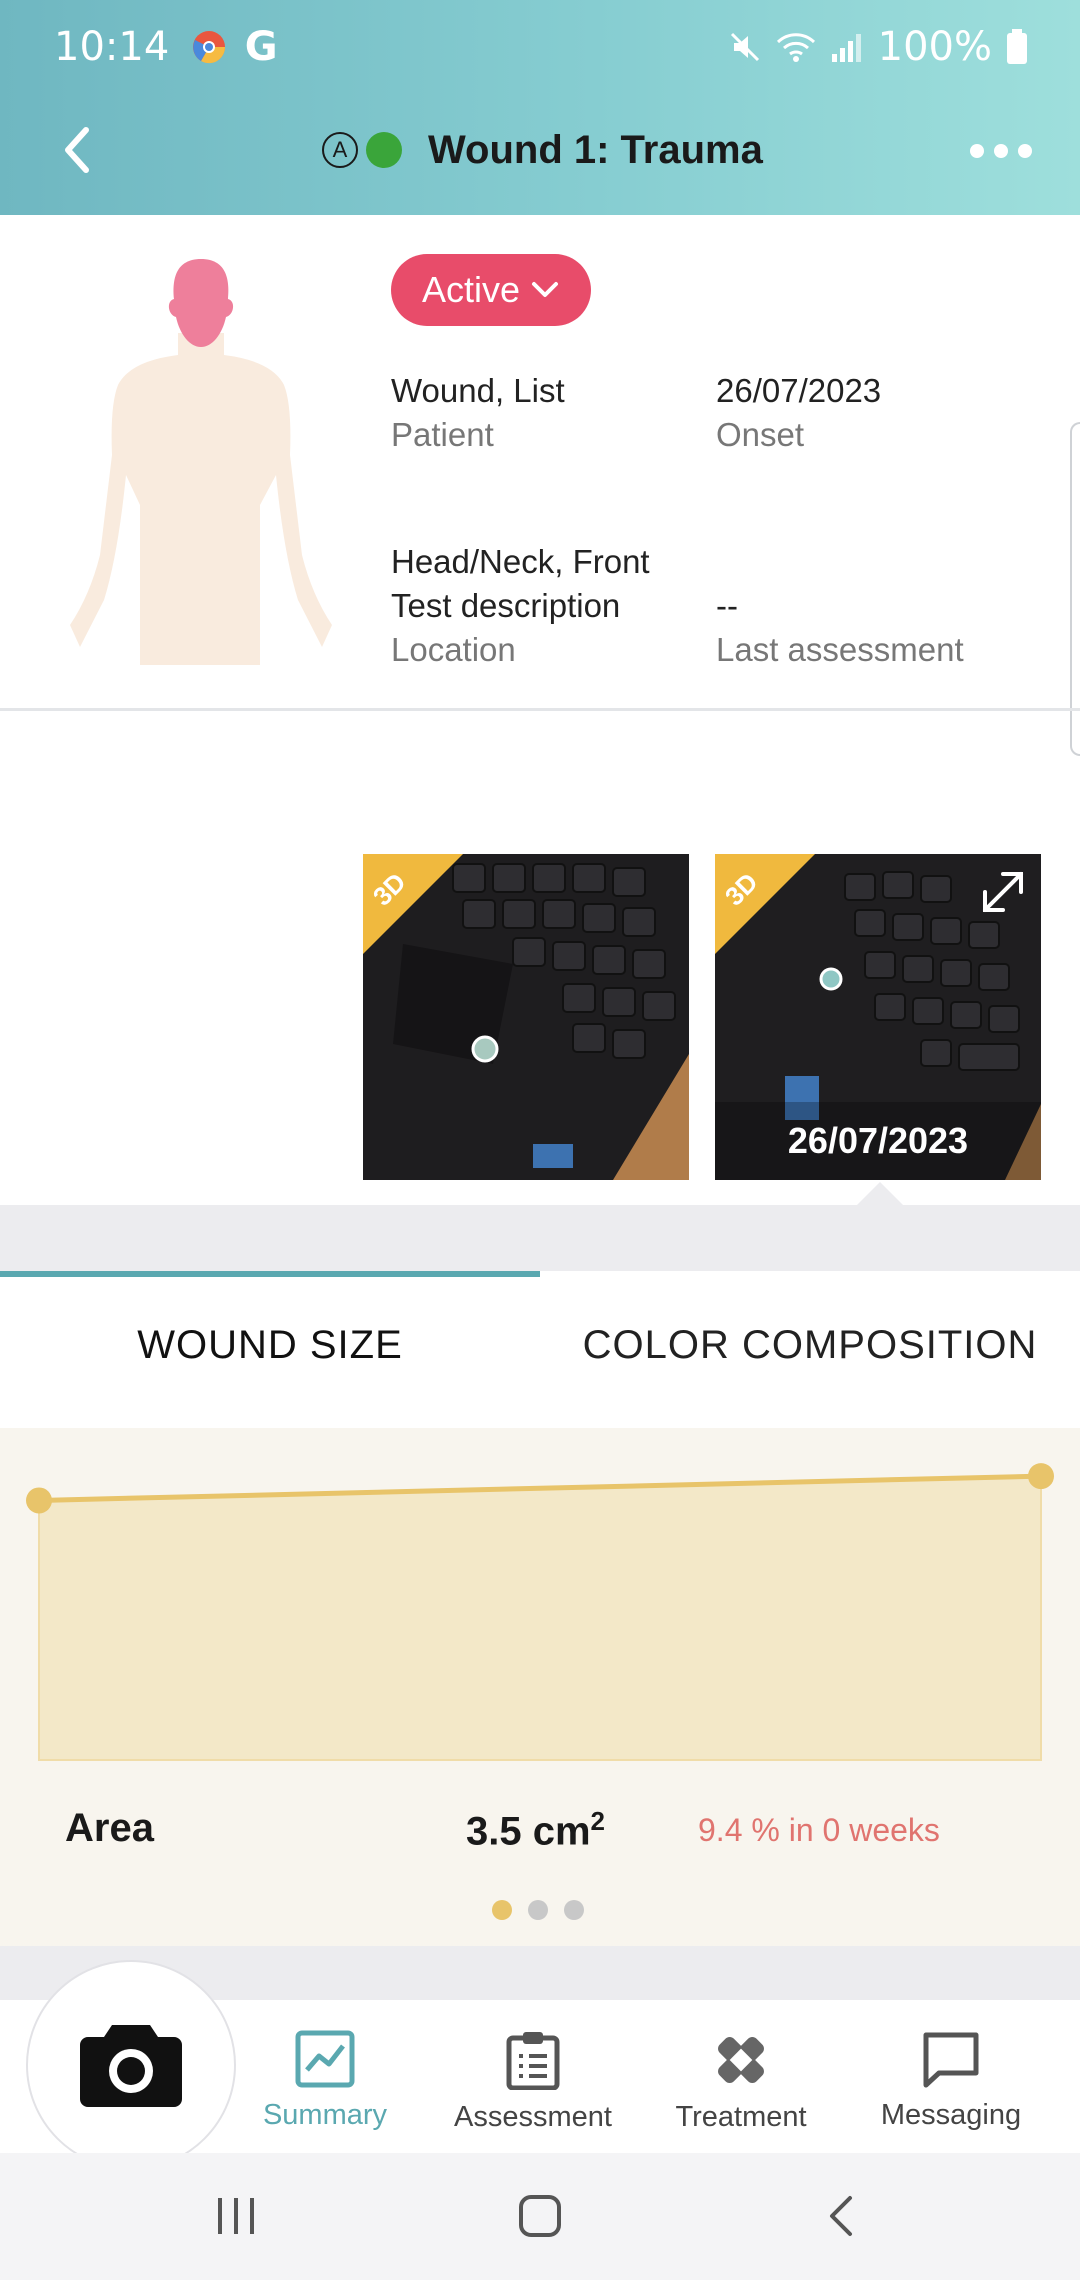  What do you see at coordinates (934, 47) in the screenshot?
I see `battery-percent: 100%` at bounding box center [934, 47].